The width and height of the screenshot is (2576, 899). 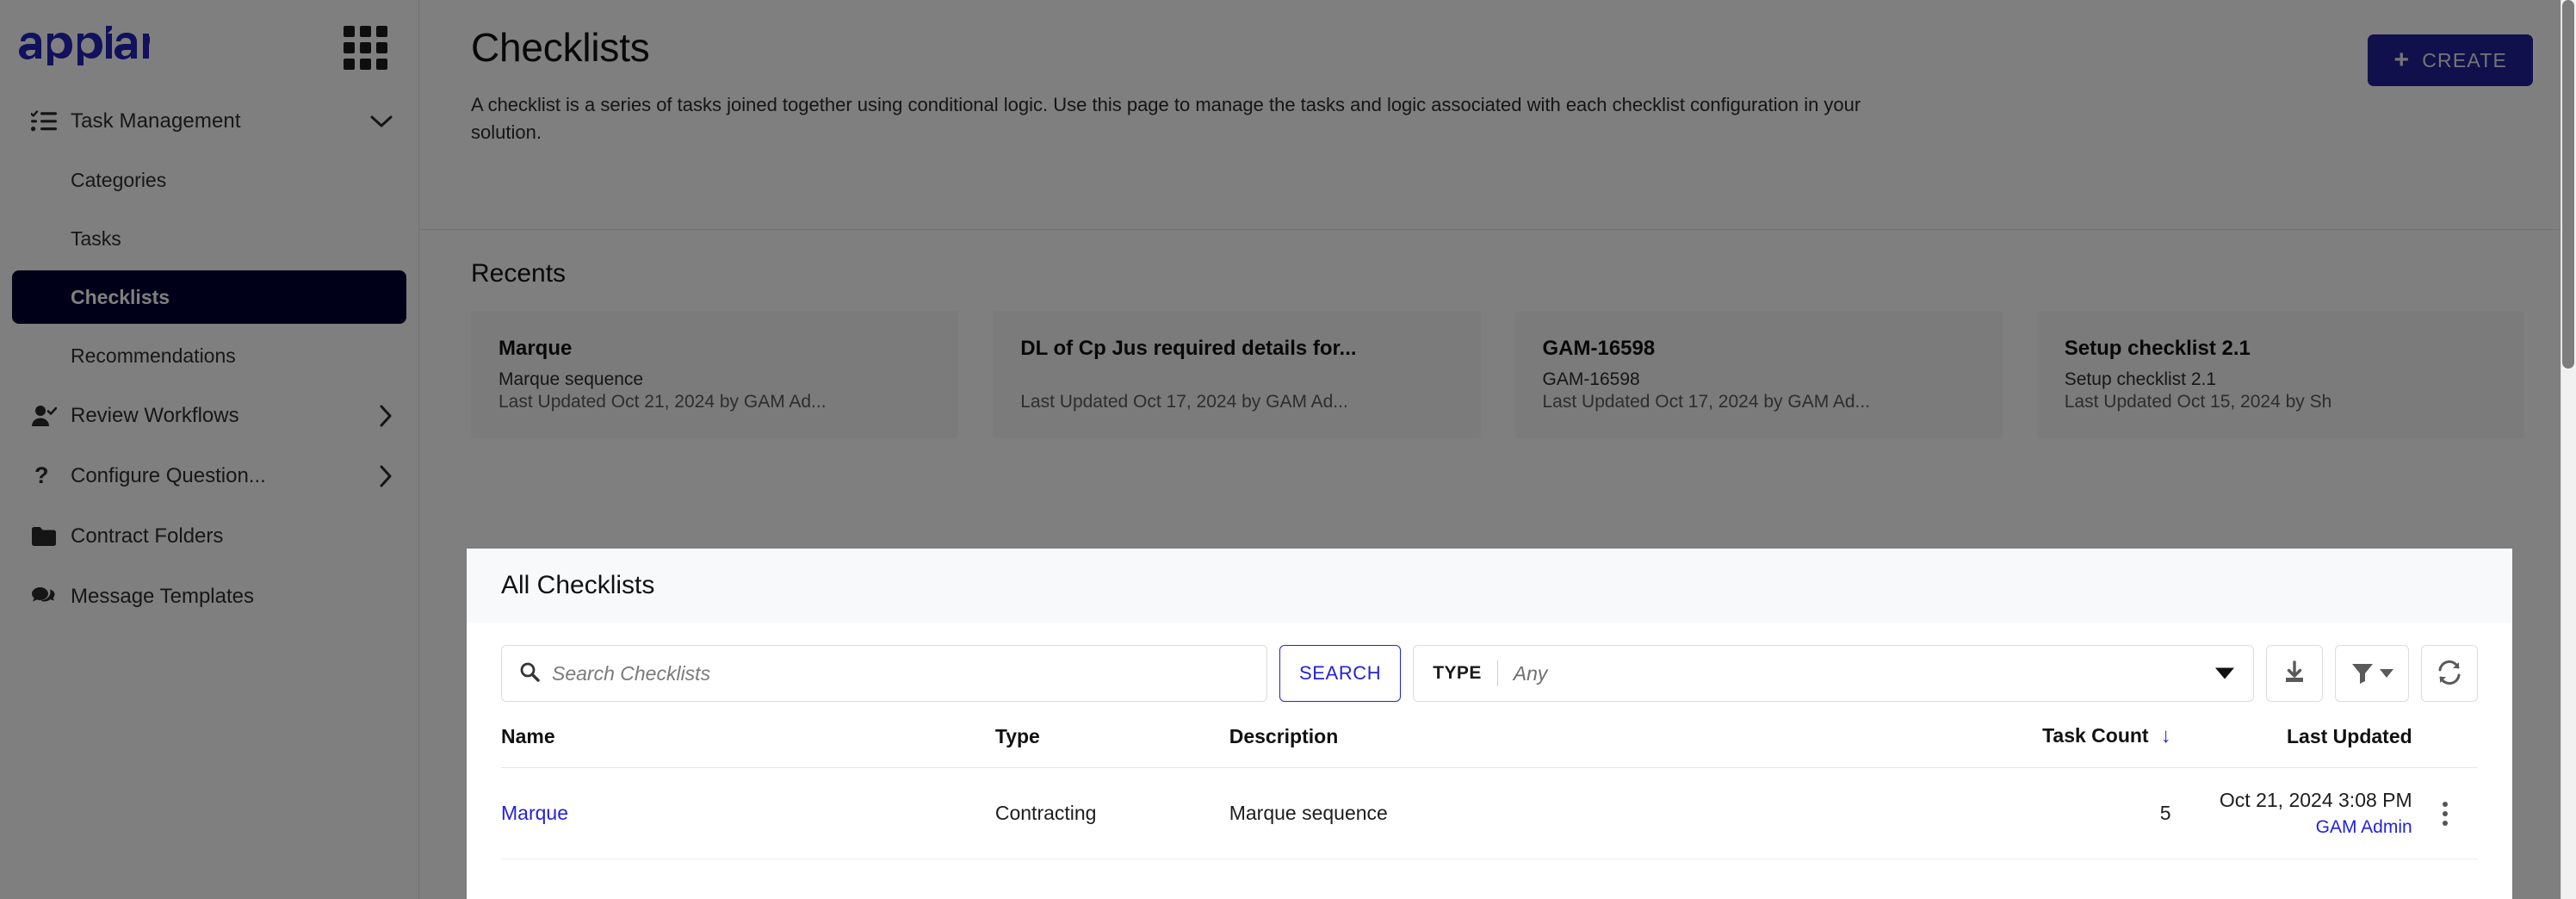 I want to click on download-button, so click(x=2295, y=673).